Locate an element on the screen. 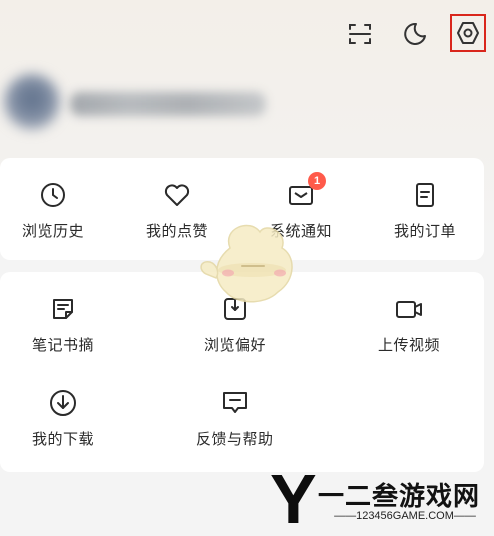 This screenshot has width=494, height=536. tool-item-downloads: 我的下载 is located at coordinates (63, 418).